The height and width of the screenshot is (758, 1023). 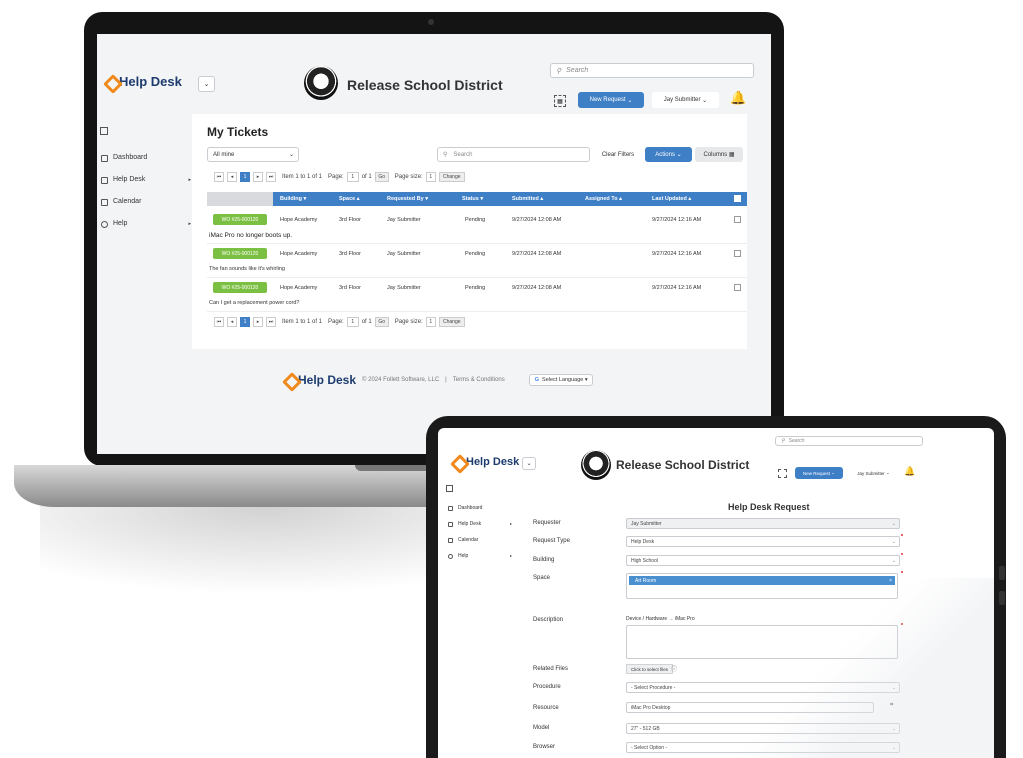 What do you see at coordinates (527, 199) in the screenshot?
I see `col-submitted: Submitted ▴` at bounding box center [527, 199].